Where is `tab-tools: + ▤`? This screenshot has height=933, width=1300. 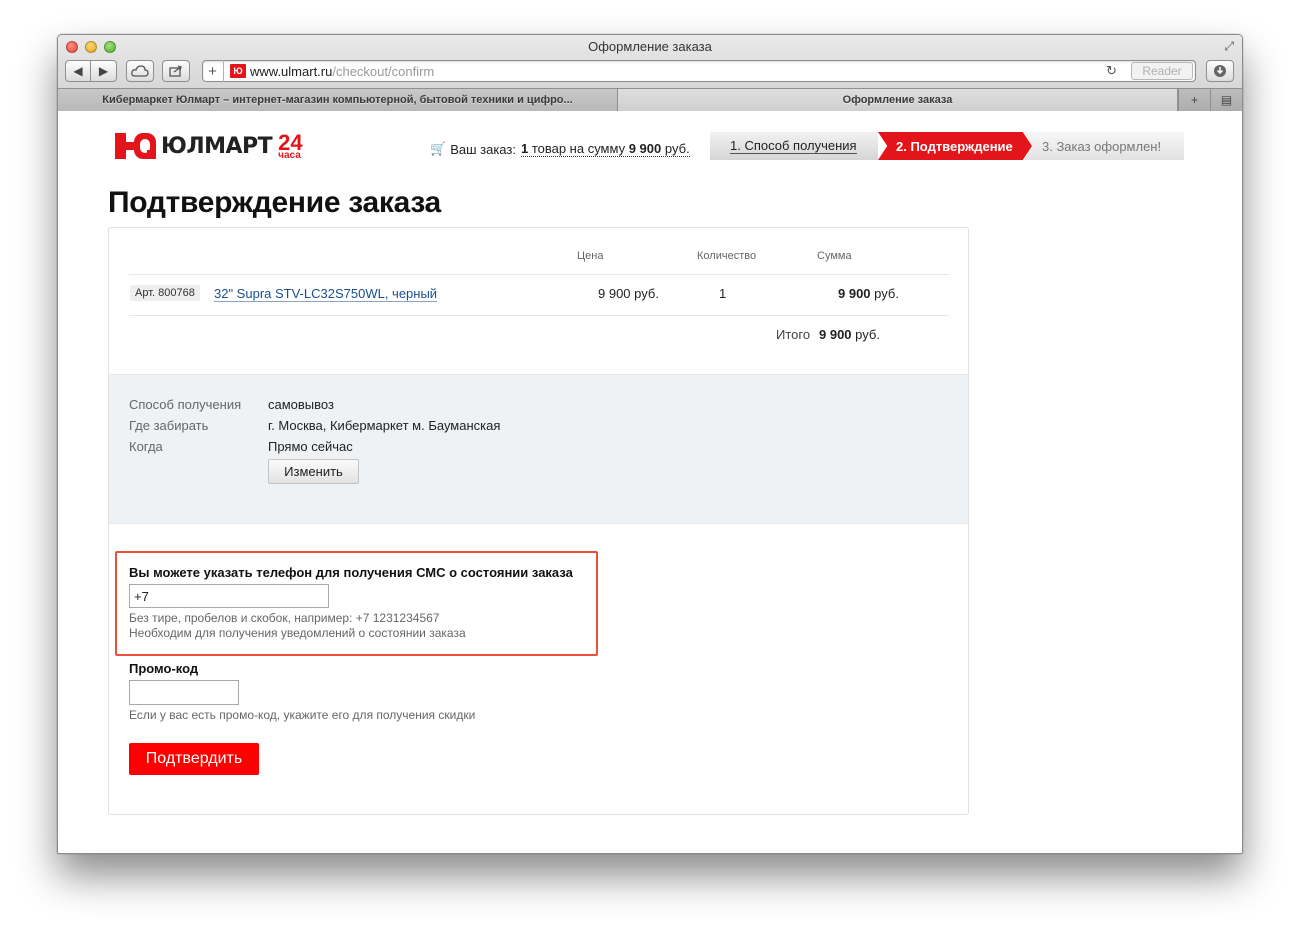
tab-tools: + ▤ is located at coordinates (1210, 100).